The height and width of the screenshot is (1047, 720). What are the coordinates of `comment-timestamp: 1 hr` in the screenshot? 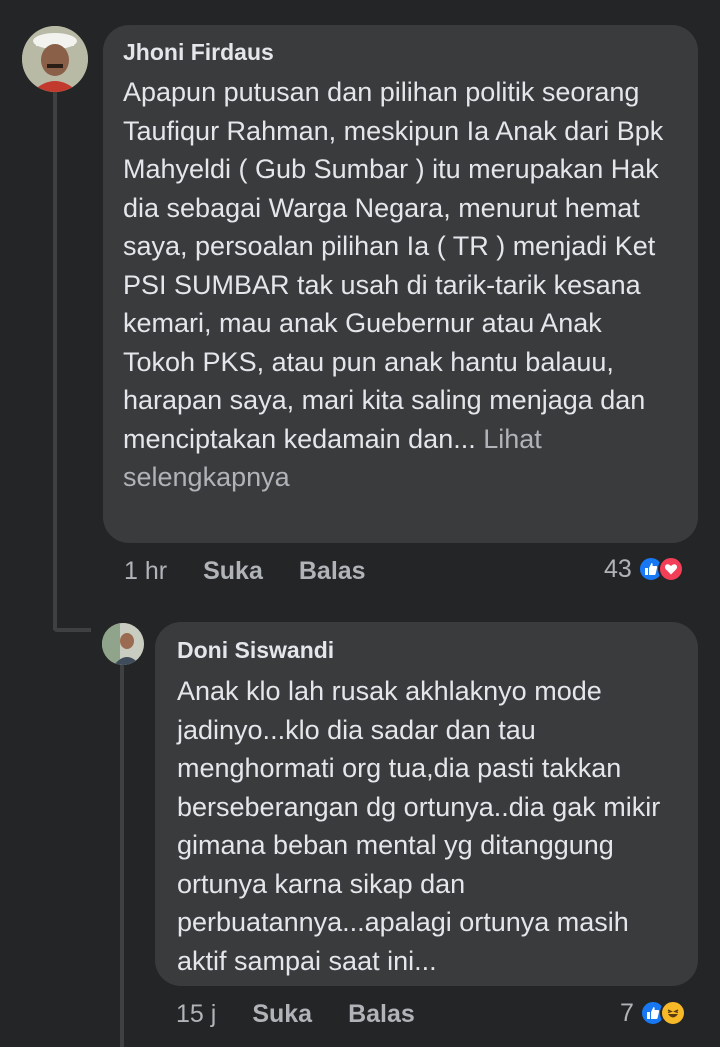 It's located at (145, 571).